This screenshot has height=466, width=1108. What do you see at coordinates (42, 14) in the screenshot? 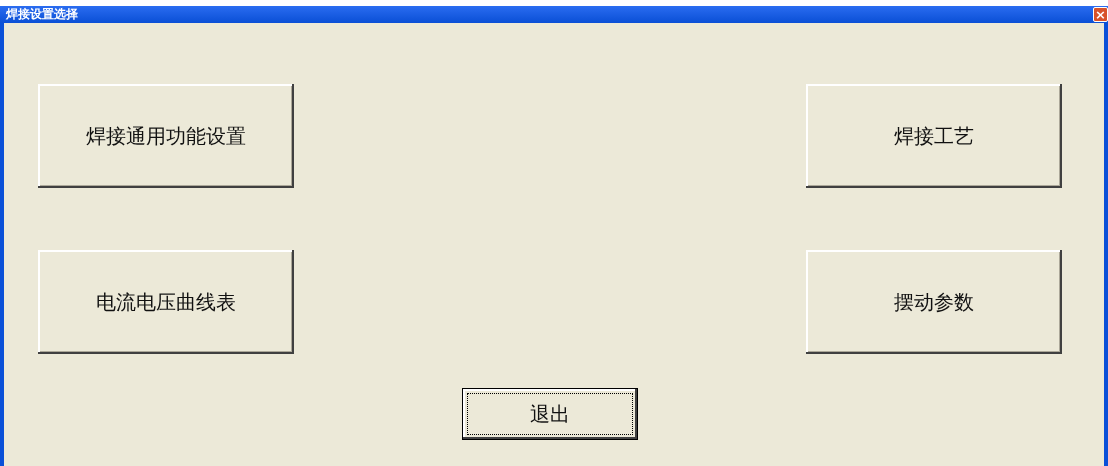
I see `window-title: 焊接设置选择` at bounding box center [42, 14].